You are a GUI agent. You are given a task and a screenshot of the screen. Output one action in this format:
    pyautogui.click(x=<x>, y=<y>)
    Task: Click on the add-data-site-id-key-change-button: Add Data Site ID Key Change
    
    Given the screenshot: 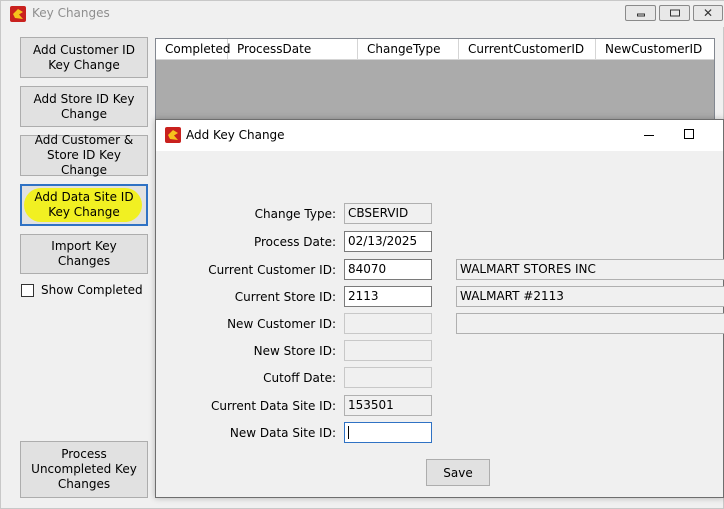 What is the action you would take?
    pyautogui.click(x=84, y=205)
    